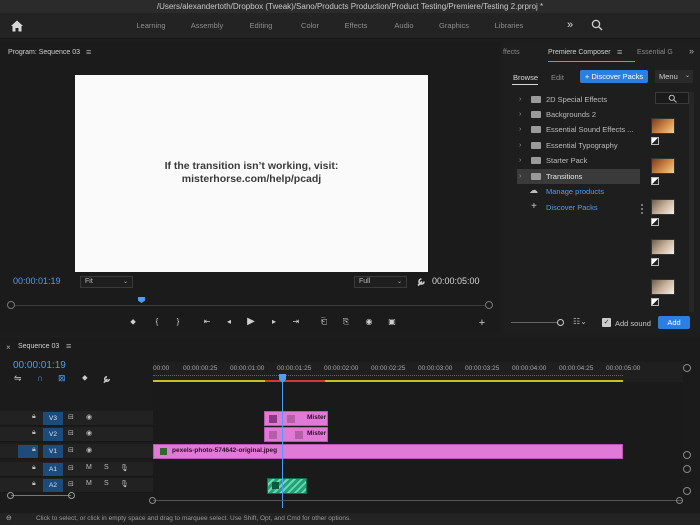  I want to click on snap-icon: ∩, so click(40, 378).